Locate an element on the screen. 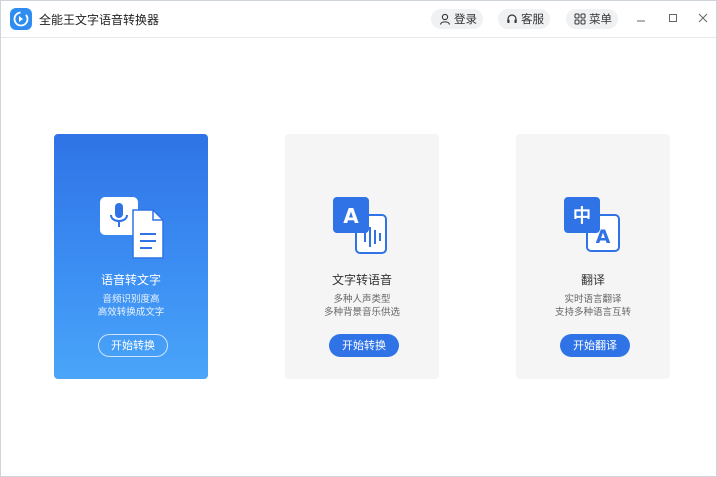 This screenshot has height=477, width=717. mic-document-icon is located at coordinates (132, 228).